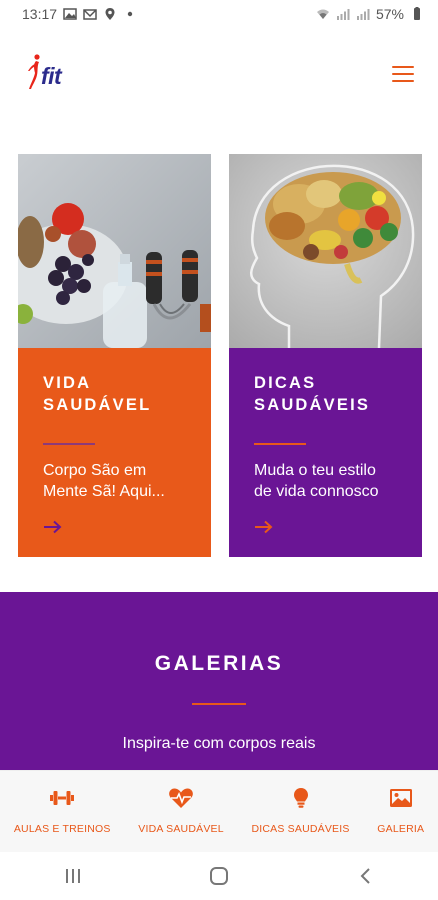 The image size is (438, 900). I want to click on card-title: VIDA SAUDÁVEL, so click(97, 394).